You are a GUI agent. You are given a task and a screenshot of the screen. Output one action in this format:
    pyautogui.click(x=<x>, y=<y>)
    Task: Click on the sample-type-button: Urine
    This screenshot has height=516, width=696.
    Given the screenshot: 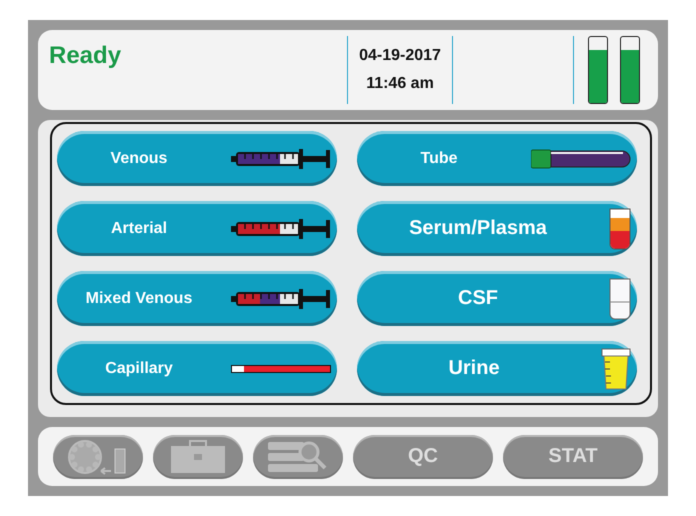 What is the action you would take?
    pyautogui.click(x=497, y=368)
    